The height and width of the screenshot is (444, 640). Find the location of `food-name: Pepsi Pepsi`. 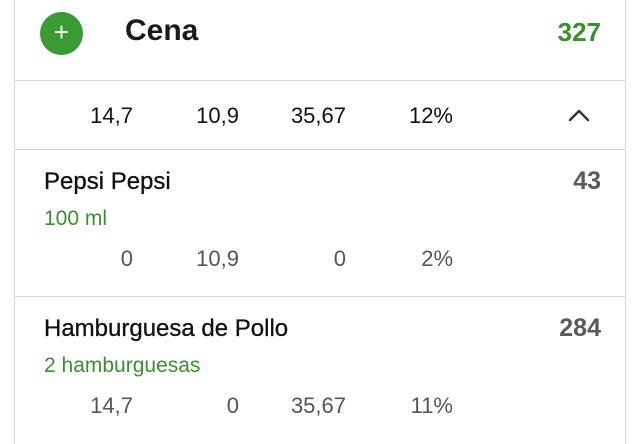

food-name: Pepsi Pepsi is located at coordinates (107, 181).